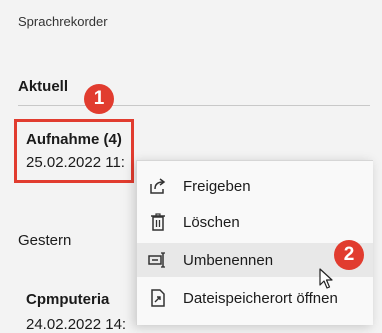 This screenshot has height=333, width=382. I want to click on recording-item-highlight, so click(74, 151).